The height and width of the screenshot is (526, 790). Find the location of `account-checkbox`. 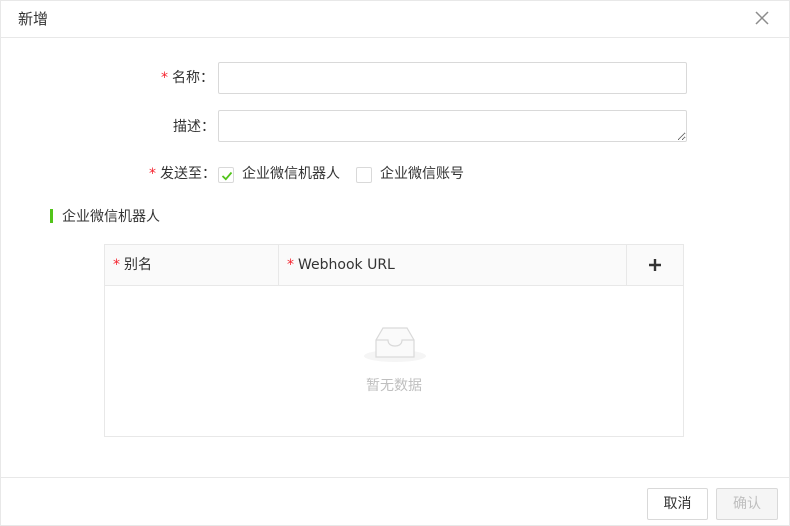

account-checkbox is located at coordinates (364, 175).